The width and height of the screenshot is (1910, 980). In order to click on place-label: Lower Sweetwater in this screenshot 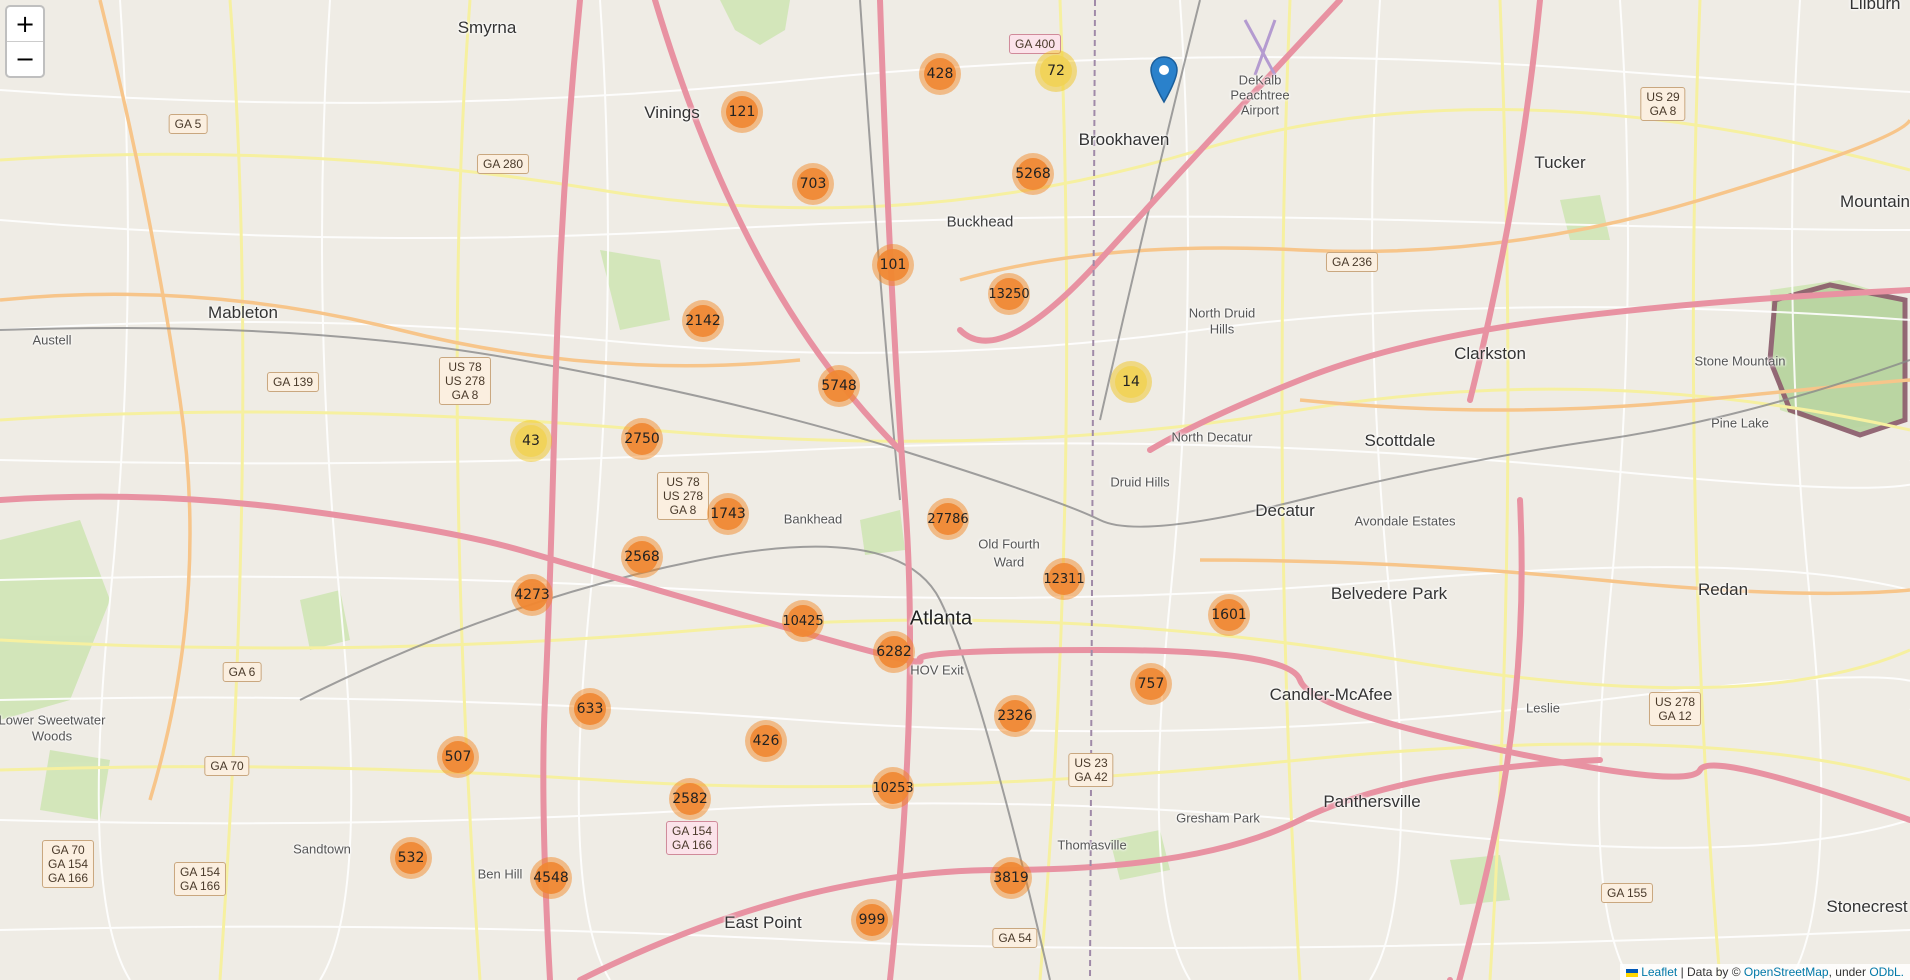, I will do `click(53, 720)`.